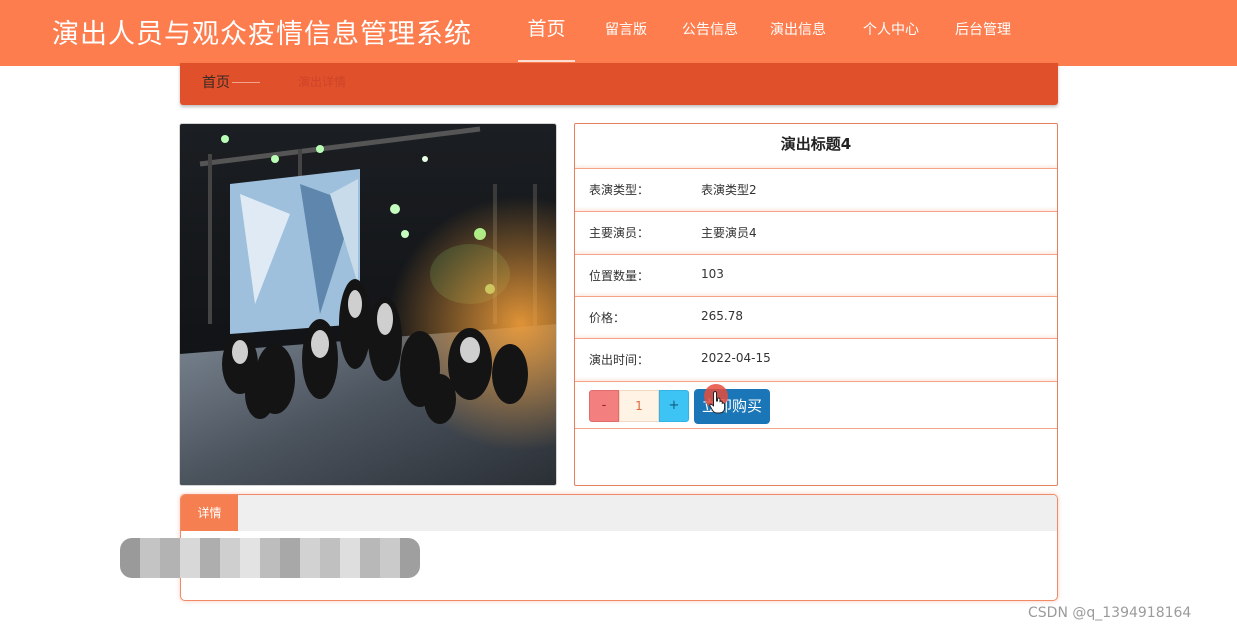  I want to click on info-row-main-actor: 主要演员： 主要演员4, so click(816, 232).